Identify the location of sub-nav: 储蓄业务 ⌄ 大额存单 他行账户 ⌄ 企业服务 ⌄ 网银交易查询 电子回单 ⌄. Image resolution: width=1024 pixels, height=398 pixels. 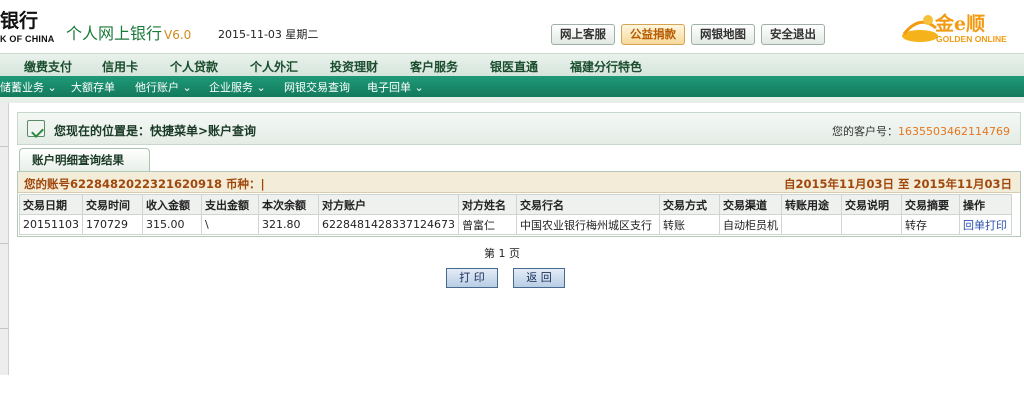
(512, 86).